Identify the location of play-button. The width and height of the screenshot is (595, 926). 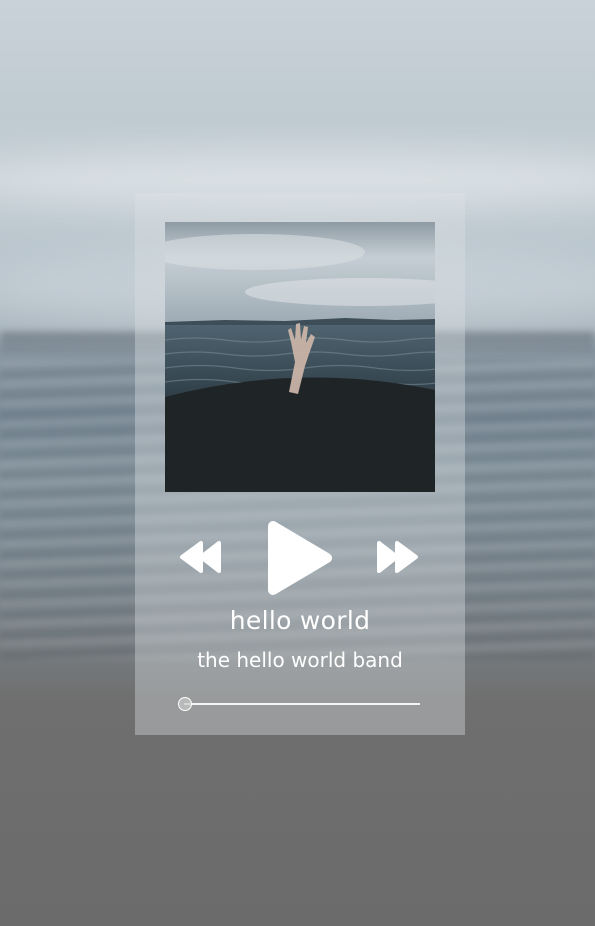
(299, 558).